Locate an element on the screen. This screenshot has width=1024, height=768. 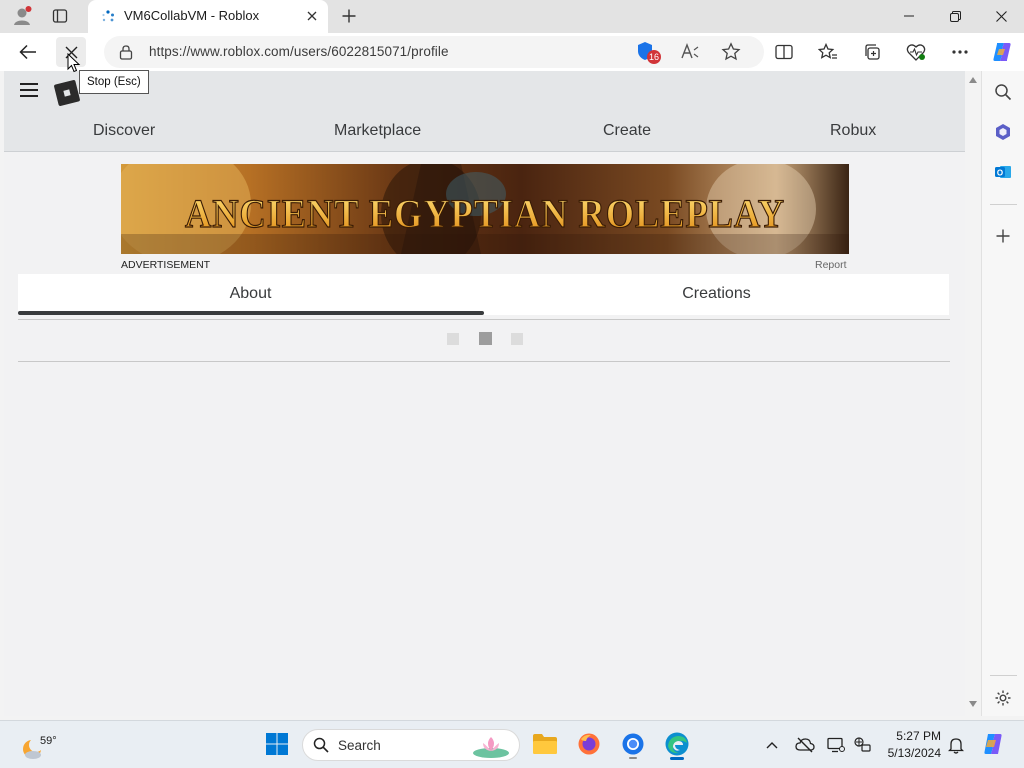
advertisement-banner: ANCIENT EGYPTIAN ROLEPLAY is located at coordinates (485, 209).